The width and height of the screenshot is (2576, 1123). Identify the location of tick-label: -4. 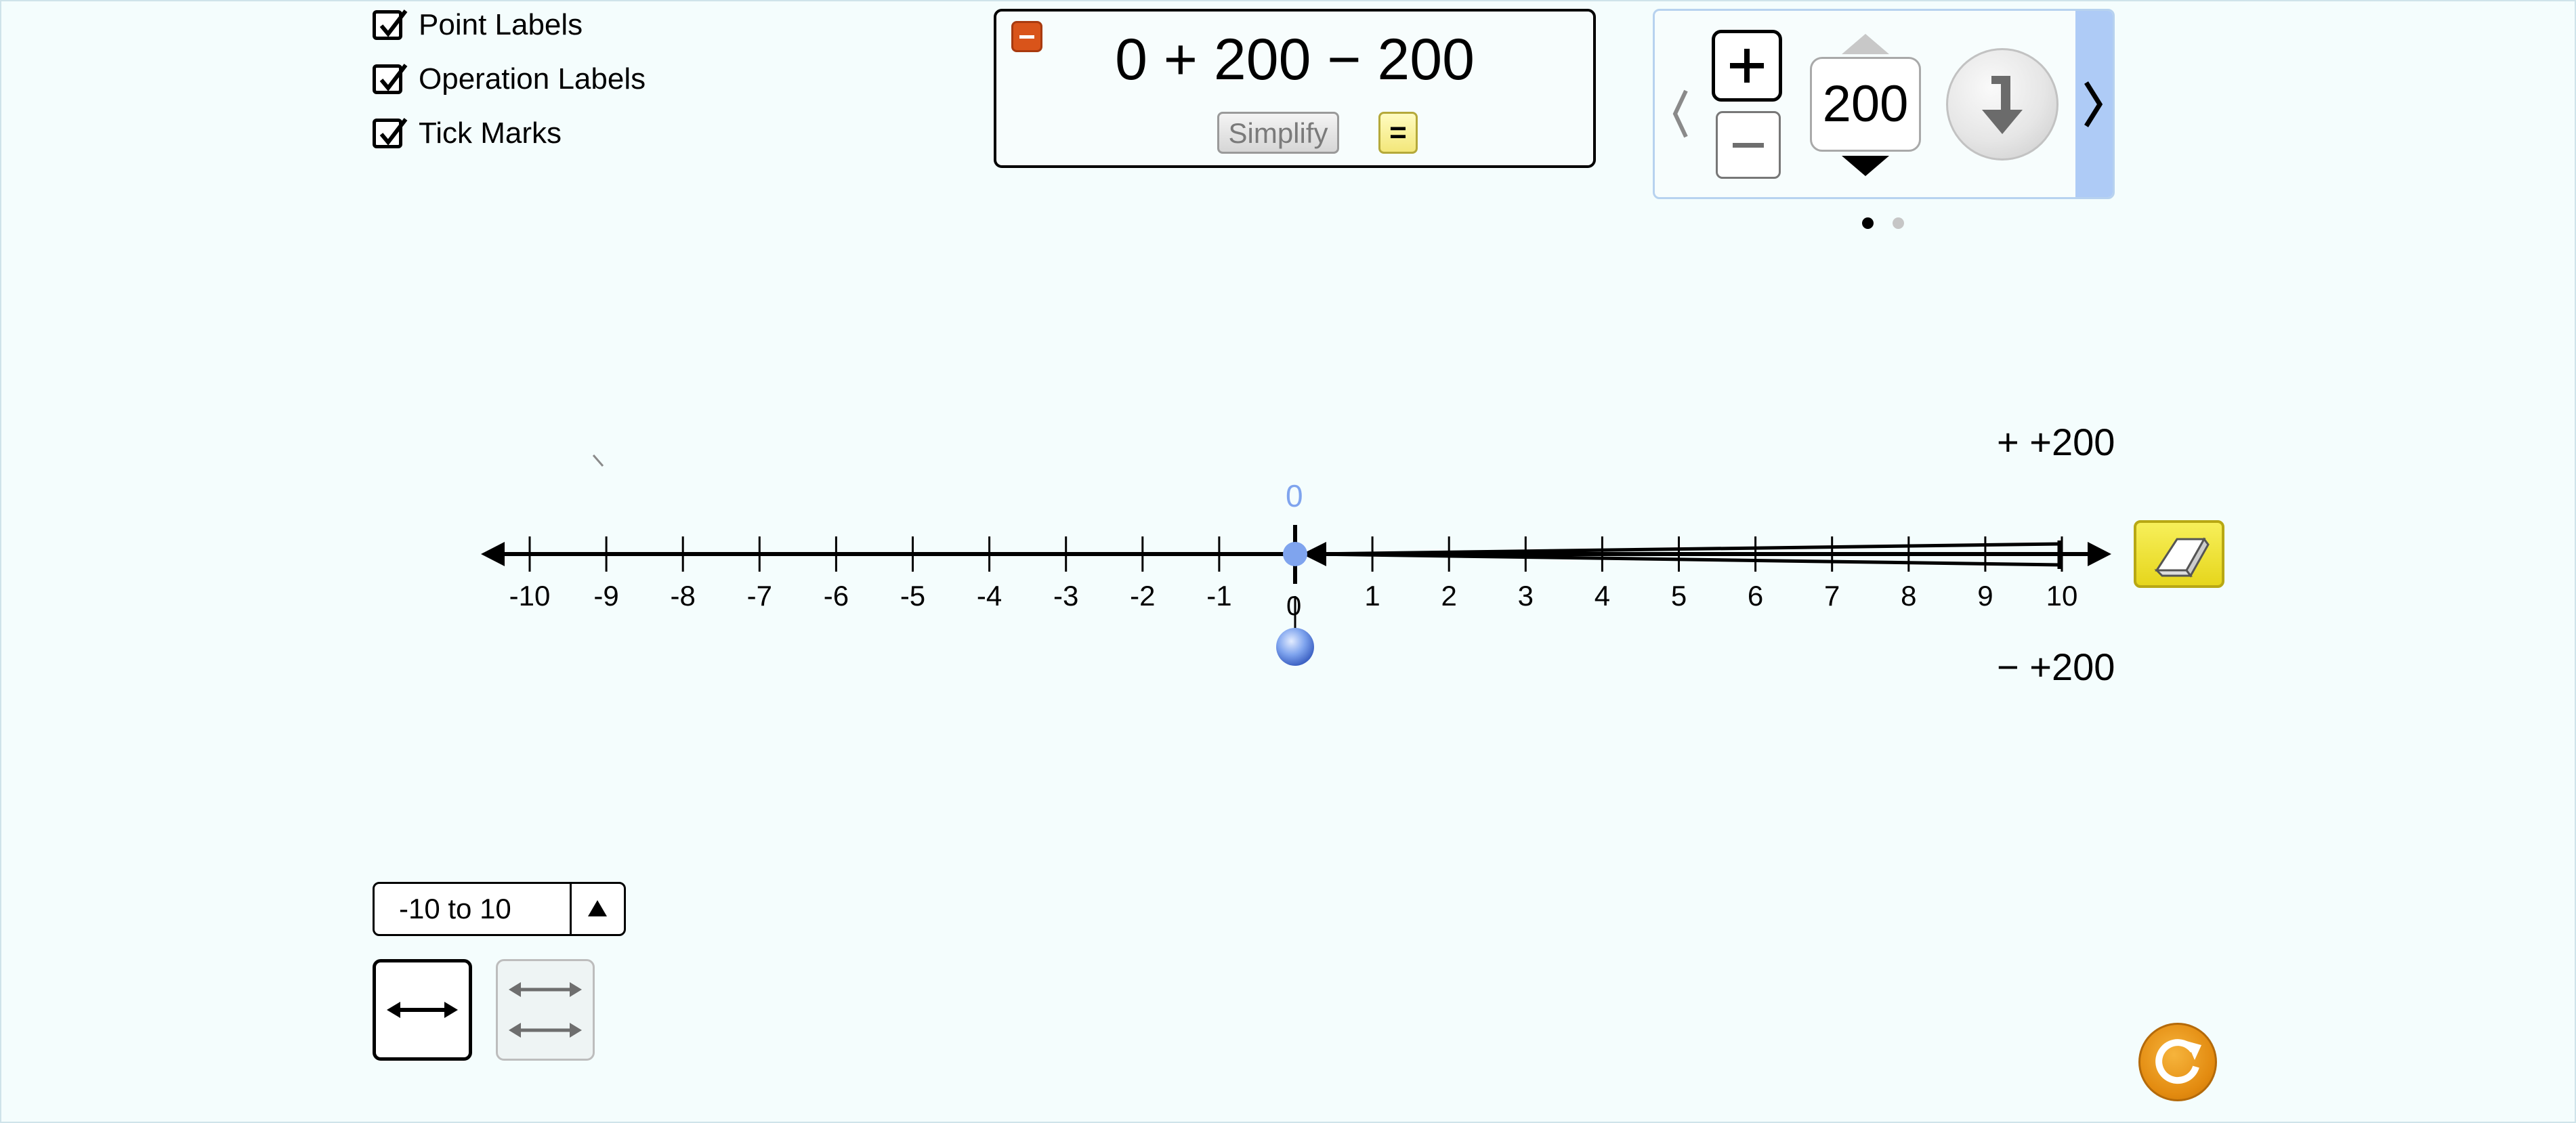
(989, 596).